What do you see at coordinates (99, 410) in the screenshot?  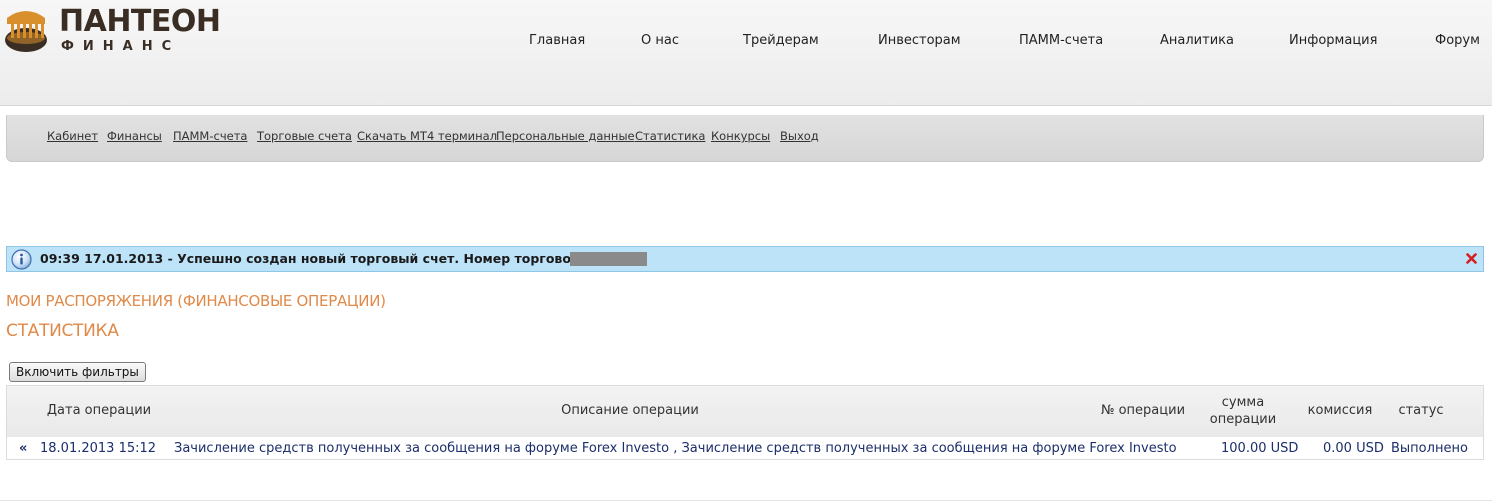 I see `col-date: Дата операции` at bounding box center [99, 410].